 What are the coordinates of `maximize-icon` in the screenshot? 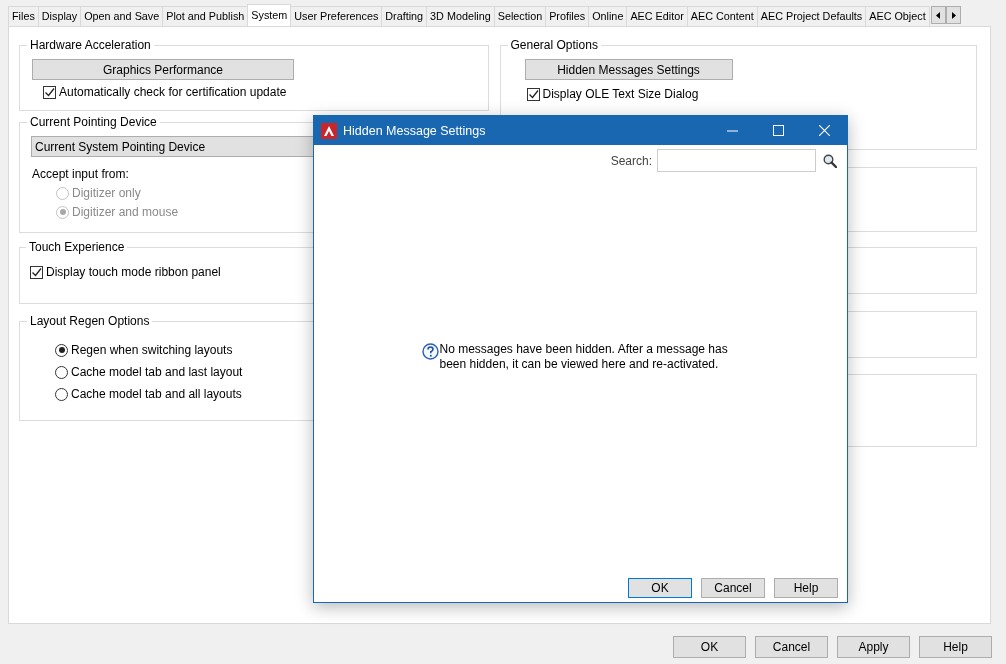 It's located at (778, 130).